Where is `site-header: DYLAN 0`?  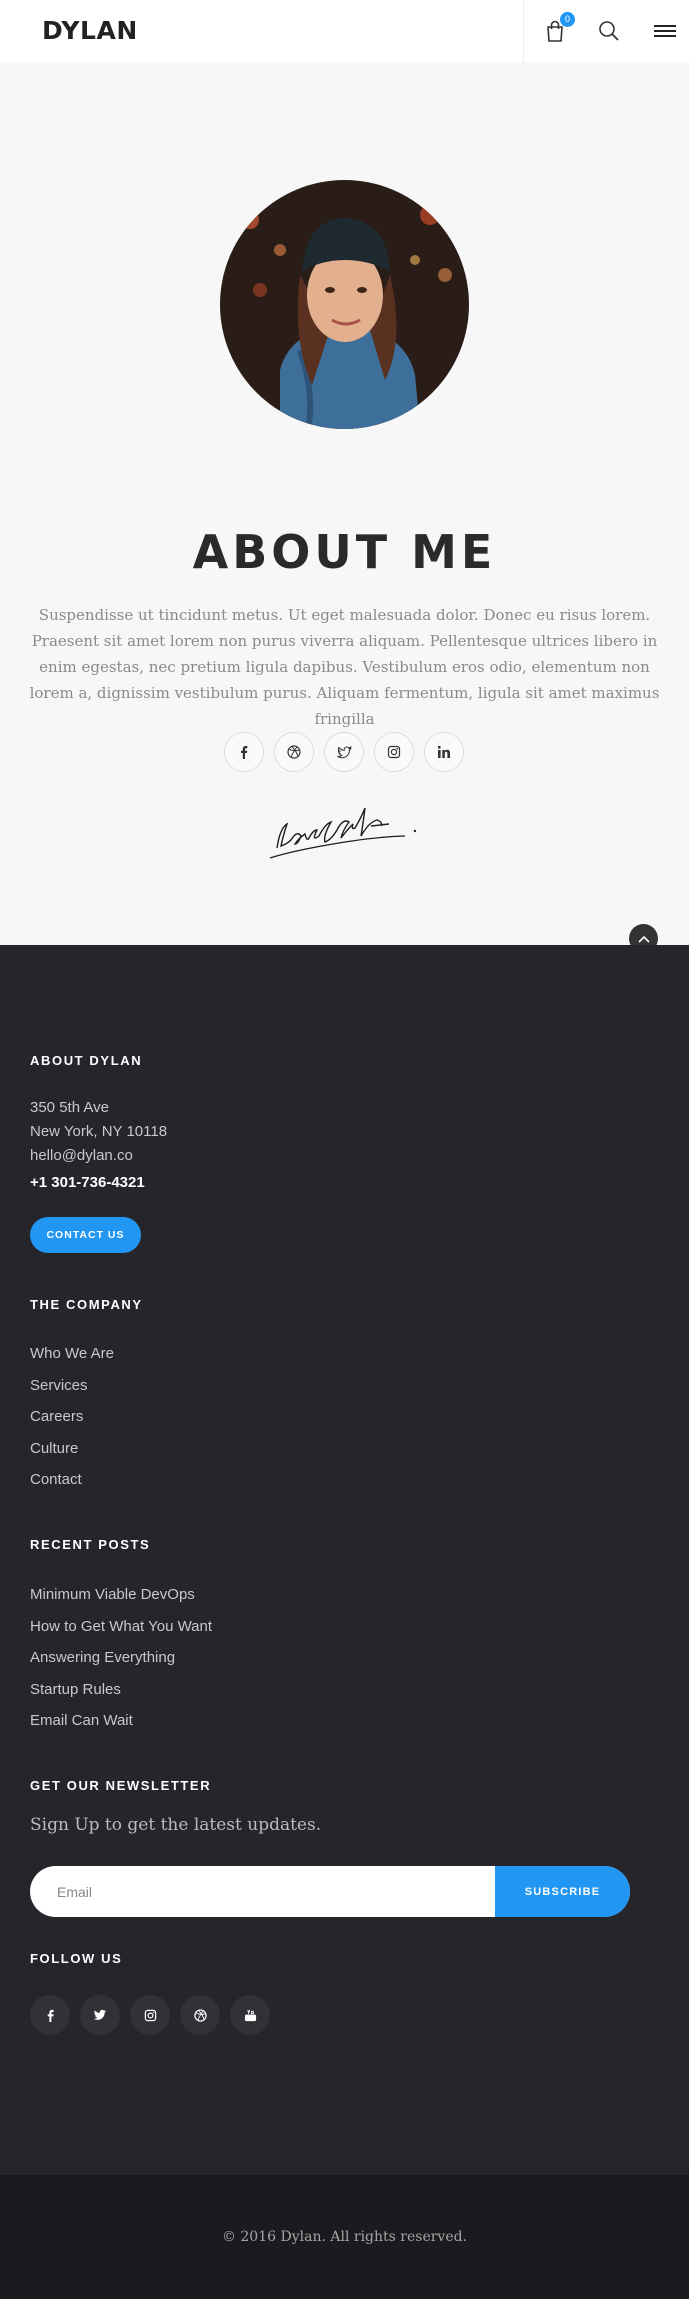 site-header: DYLAN 0 is located at coordinates (344, 31).